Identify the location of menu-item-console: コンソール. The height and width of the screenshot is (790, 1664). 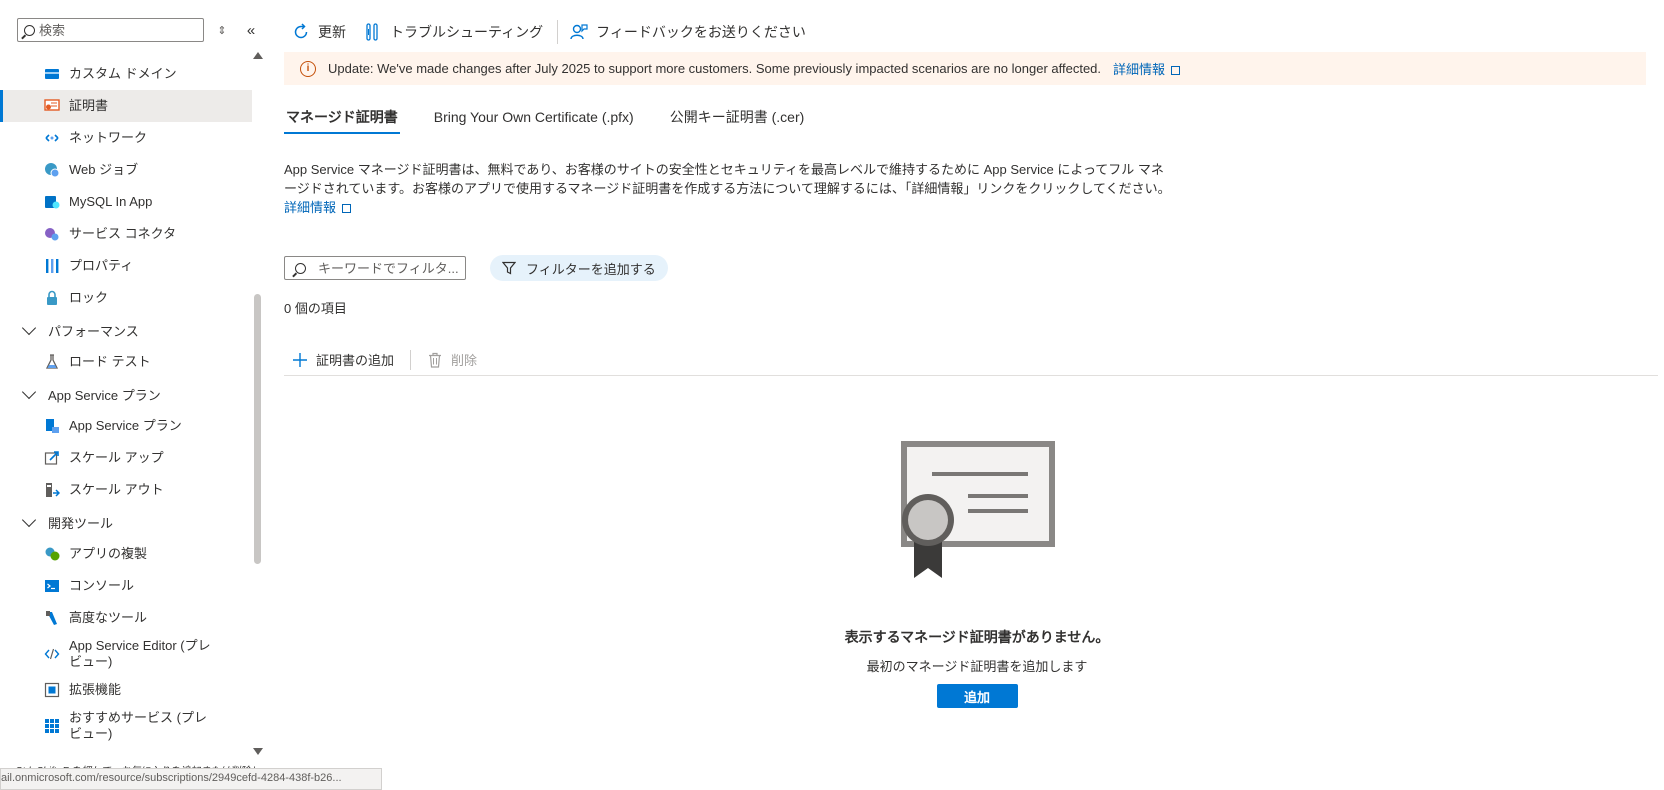
(126, 586).